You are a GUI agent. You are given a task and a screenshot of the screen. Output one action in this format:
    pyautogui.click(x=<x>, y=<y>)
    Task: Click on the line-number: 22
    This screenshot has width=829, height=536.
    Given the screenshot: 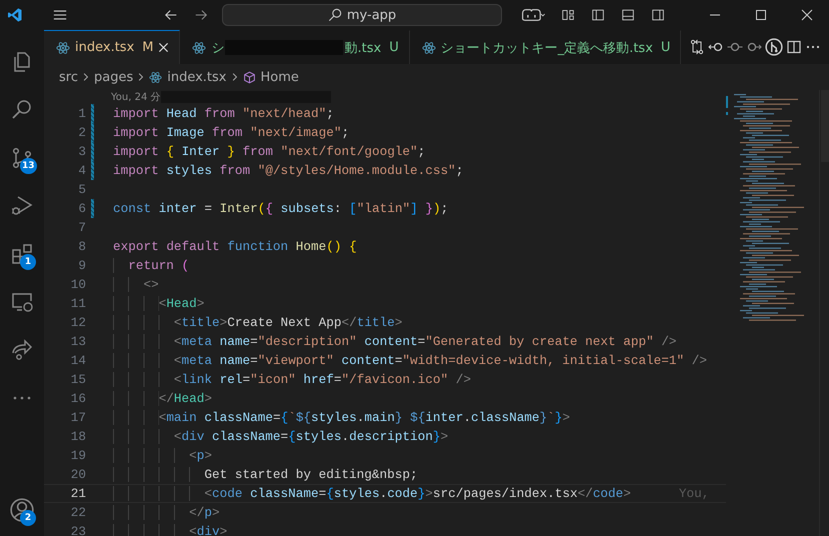 What is the action you would take?
    pyautogui.click(x=78, y=512)
    